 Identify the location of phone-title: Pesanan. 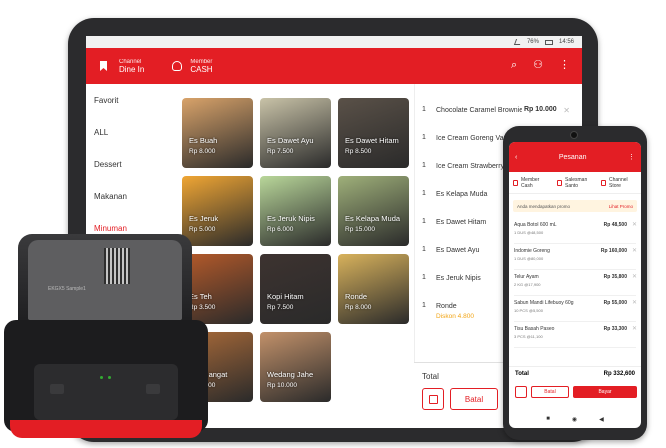
(572, 157).